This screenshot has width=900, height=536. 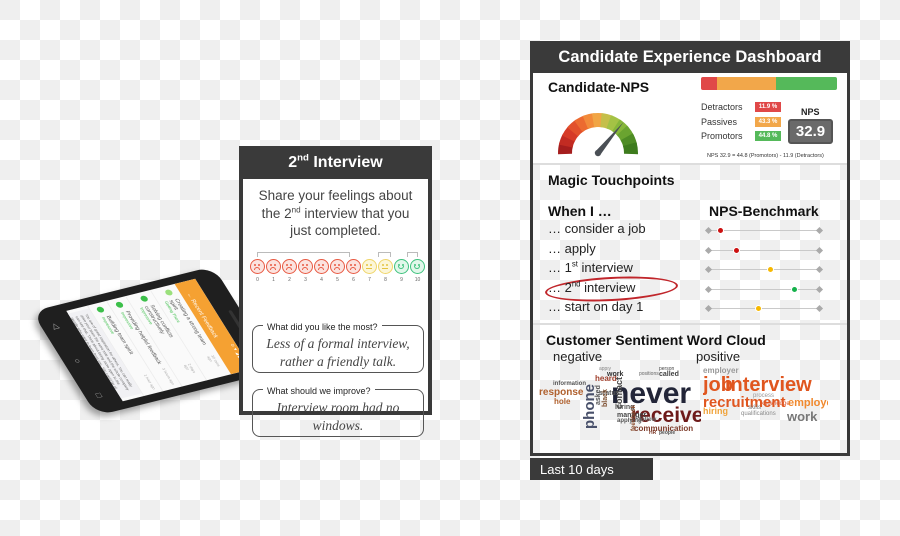 What do you see at coordinates (335, 213) in the screenshot?
I see `prompt-line-2: the 2nd interview that you` at bounding box center [335, 213].